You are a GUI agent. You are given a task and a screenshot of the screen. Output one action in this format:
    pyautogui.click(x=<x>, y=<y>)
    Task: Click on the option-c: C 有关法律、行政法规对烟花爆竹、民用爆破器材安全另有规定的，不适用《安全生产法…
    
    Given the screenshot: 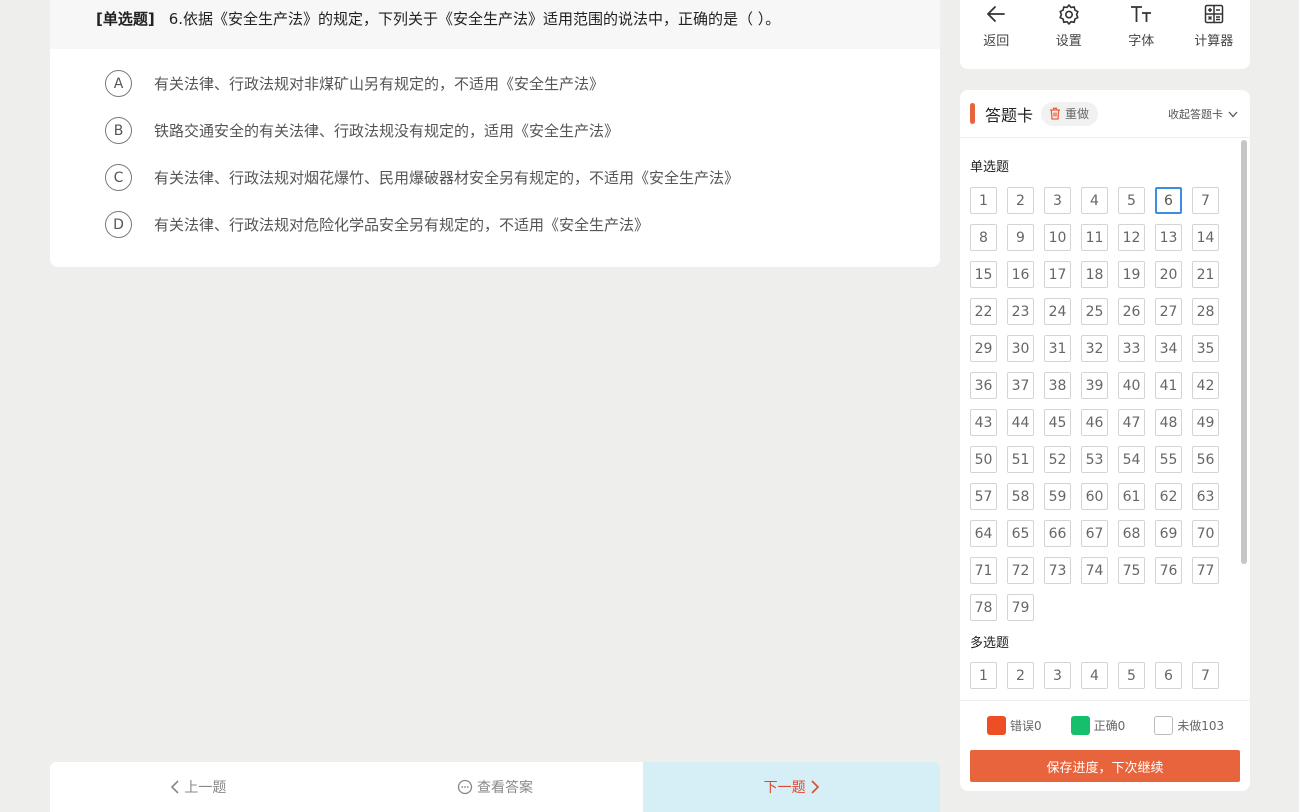 What is the action you would take?
    pyautogui.click(x=495, y=177)
    